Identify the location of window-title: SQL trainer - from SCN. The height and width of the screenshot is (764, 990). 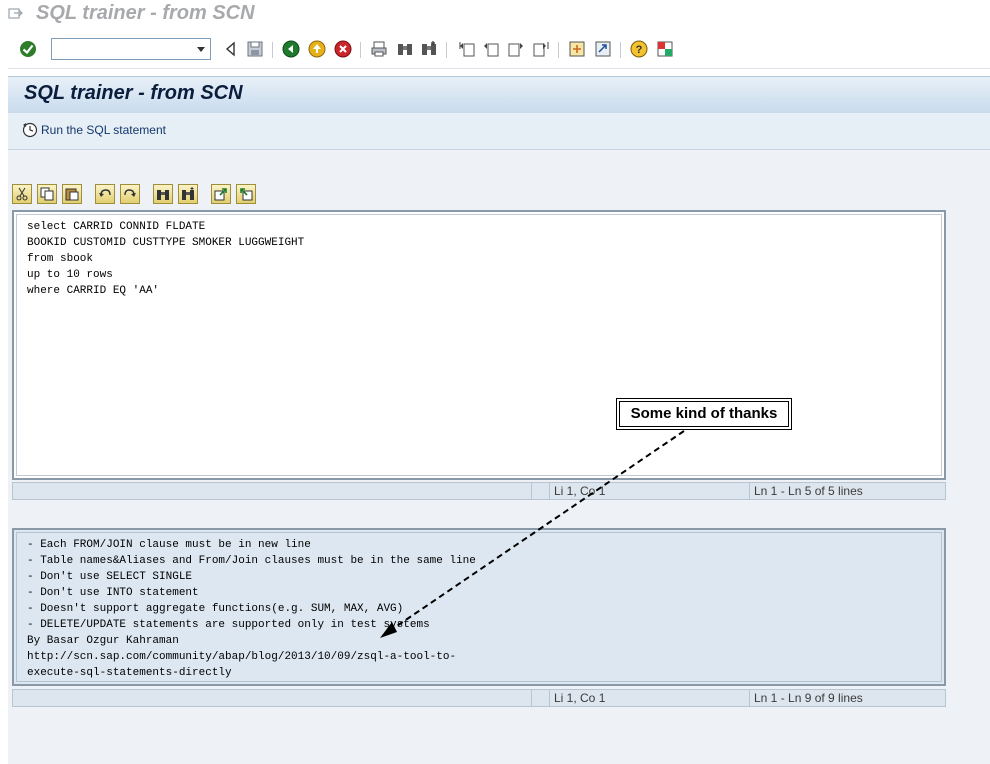
(145, 13).